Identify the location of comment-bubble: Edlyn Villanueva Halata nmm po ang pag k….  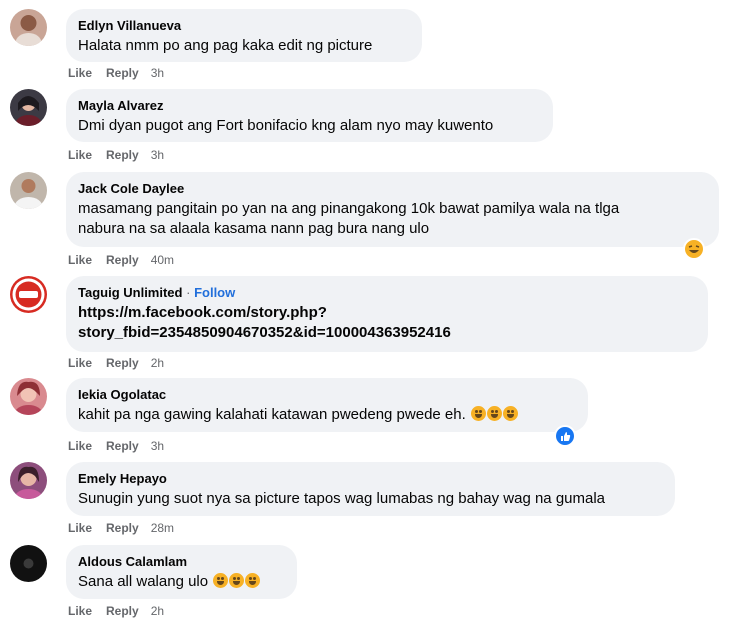
(244, 35).